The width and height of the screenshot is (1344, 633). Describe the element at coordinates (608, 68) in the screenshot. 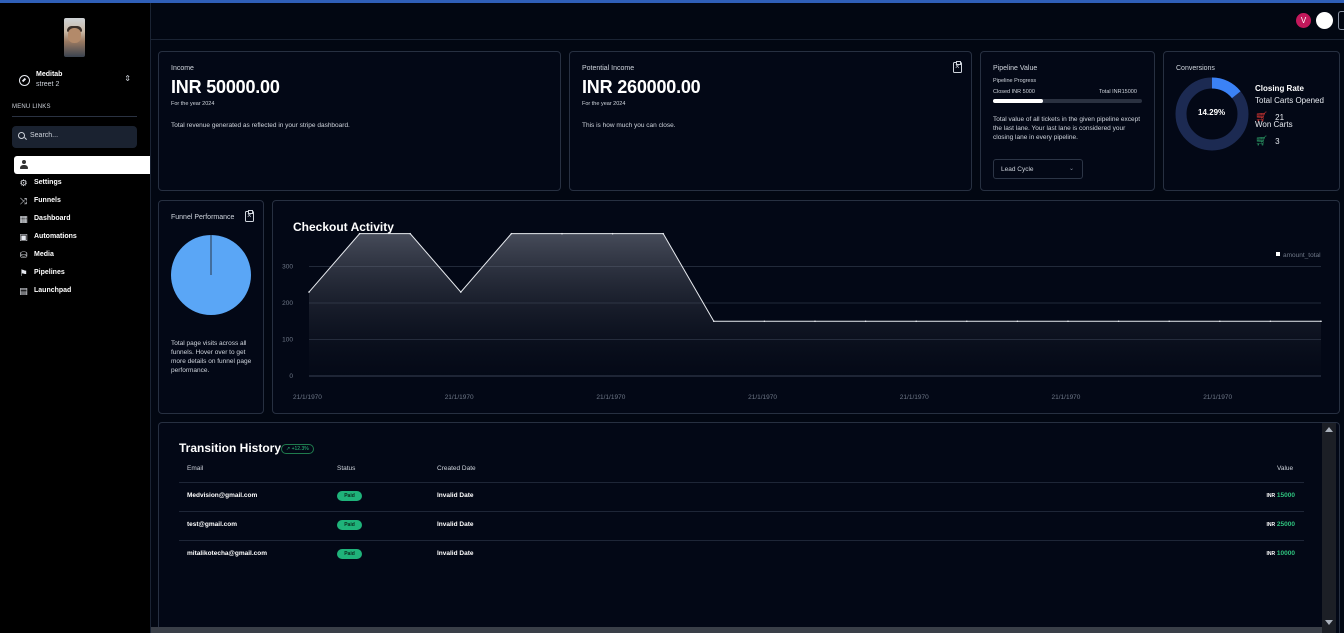

I see `card-title: Potential Income` at that location.